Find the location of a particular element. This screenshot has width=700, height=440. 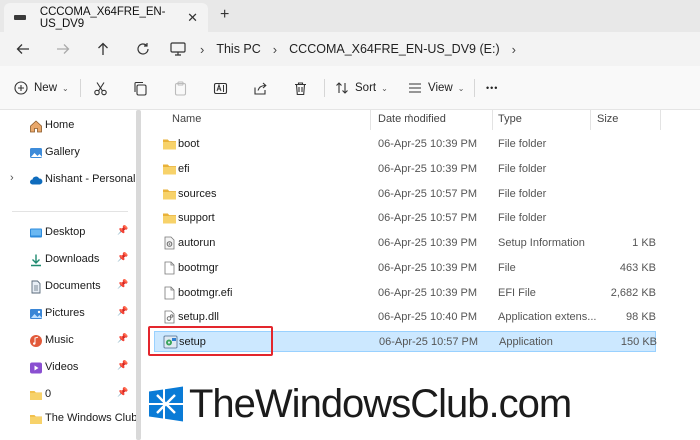

column-size: Size is located at coordinates (607, 119).